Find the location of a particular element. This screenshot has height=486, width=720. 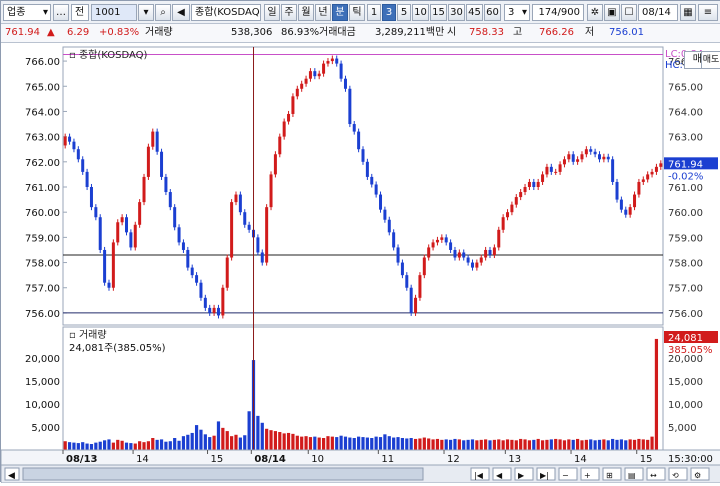

minute-30: 30 is located at coordinates (456, 12).